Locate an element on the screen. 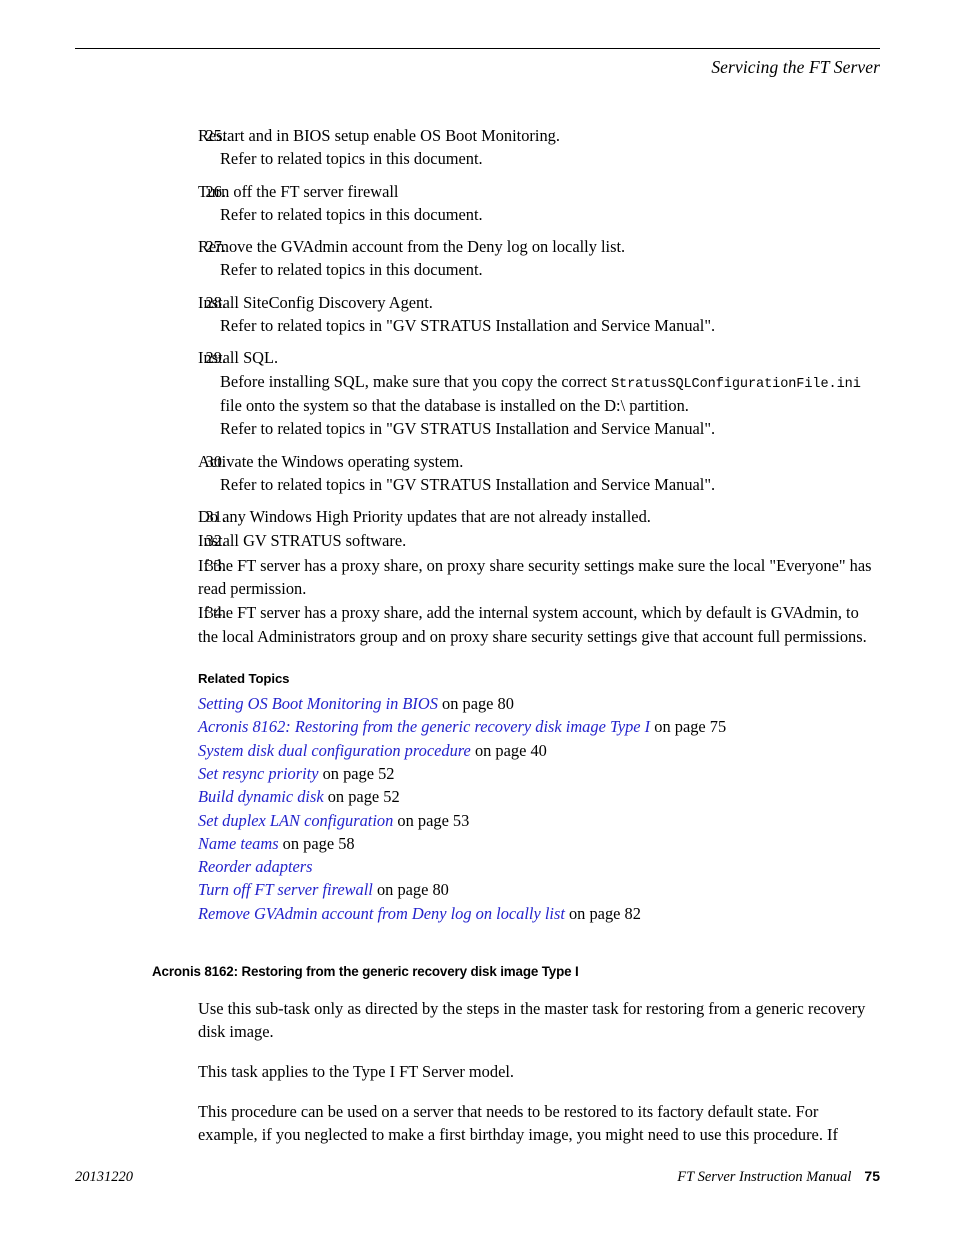 The image size is (954, 1235). page-header: Servicing the FT Server is located at coordinates (477, 62).